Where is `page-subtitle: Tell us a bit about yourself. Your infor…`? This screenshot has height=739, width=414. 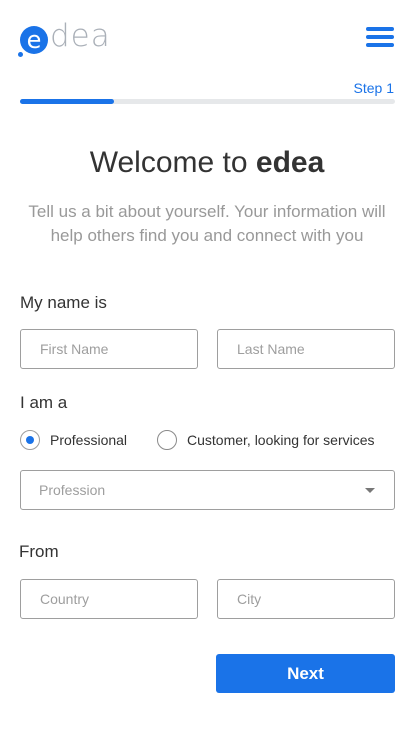
page-subtitle: Tell us a bit about yourself. Your infor… is located at coordinates (207, 223).